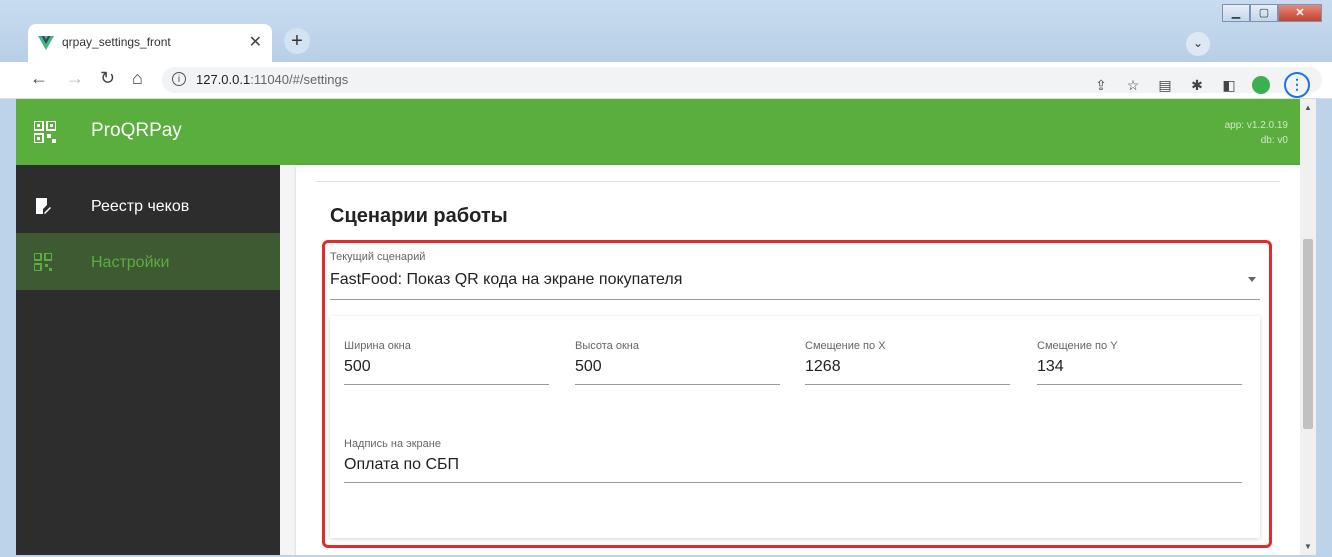 This screenshot has height=557, width=1332. I want to click on maximize-button: ▢, so click(1264, 13).